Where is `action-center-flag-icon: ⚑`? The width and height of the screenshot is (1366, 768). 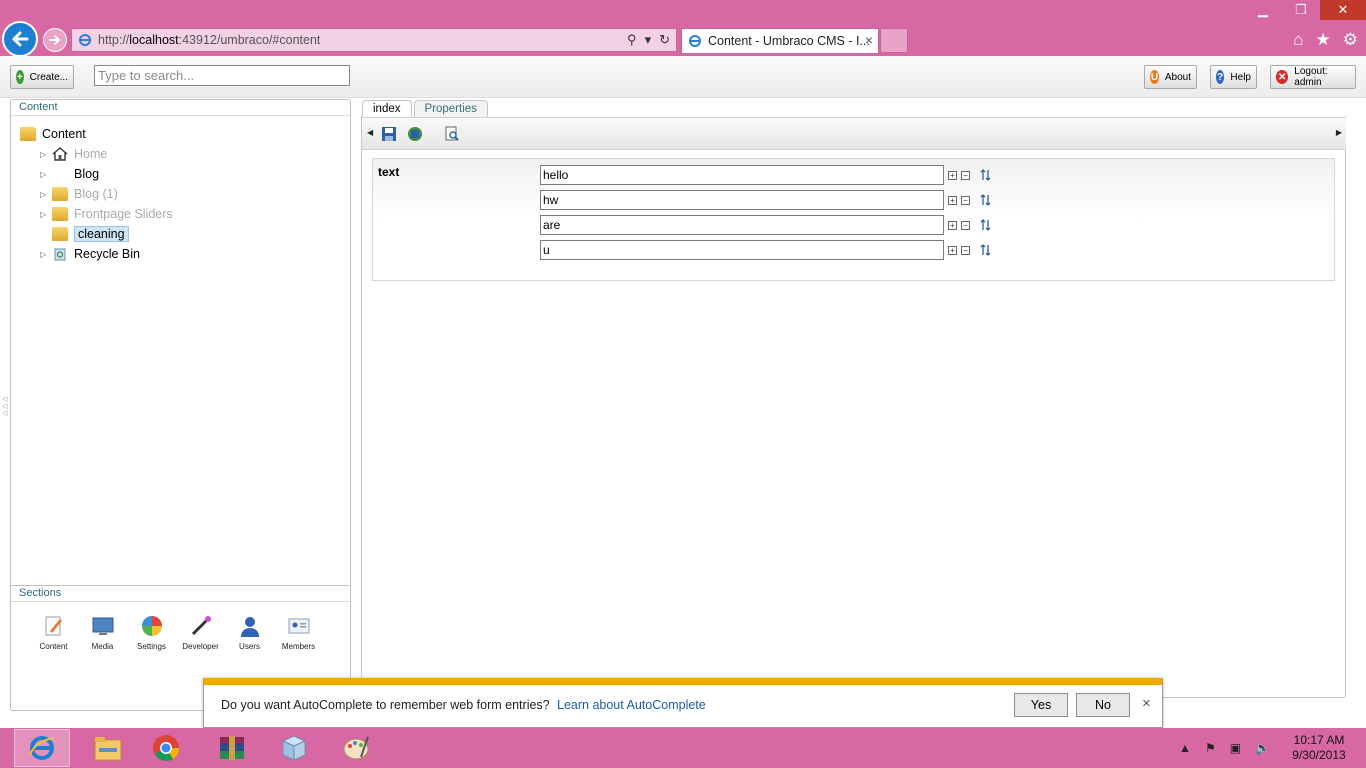 action-center-flag-icon: ⚑ is located at coordinates (1210, 748).